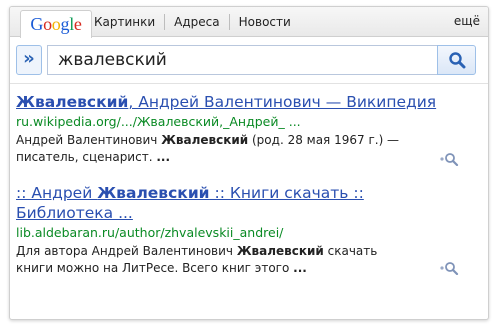 The height and width of the screenshot is (329, 499). Describe the element at coordinates (29, 60) in the screenshot. I see `expand-button: »` at that location.